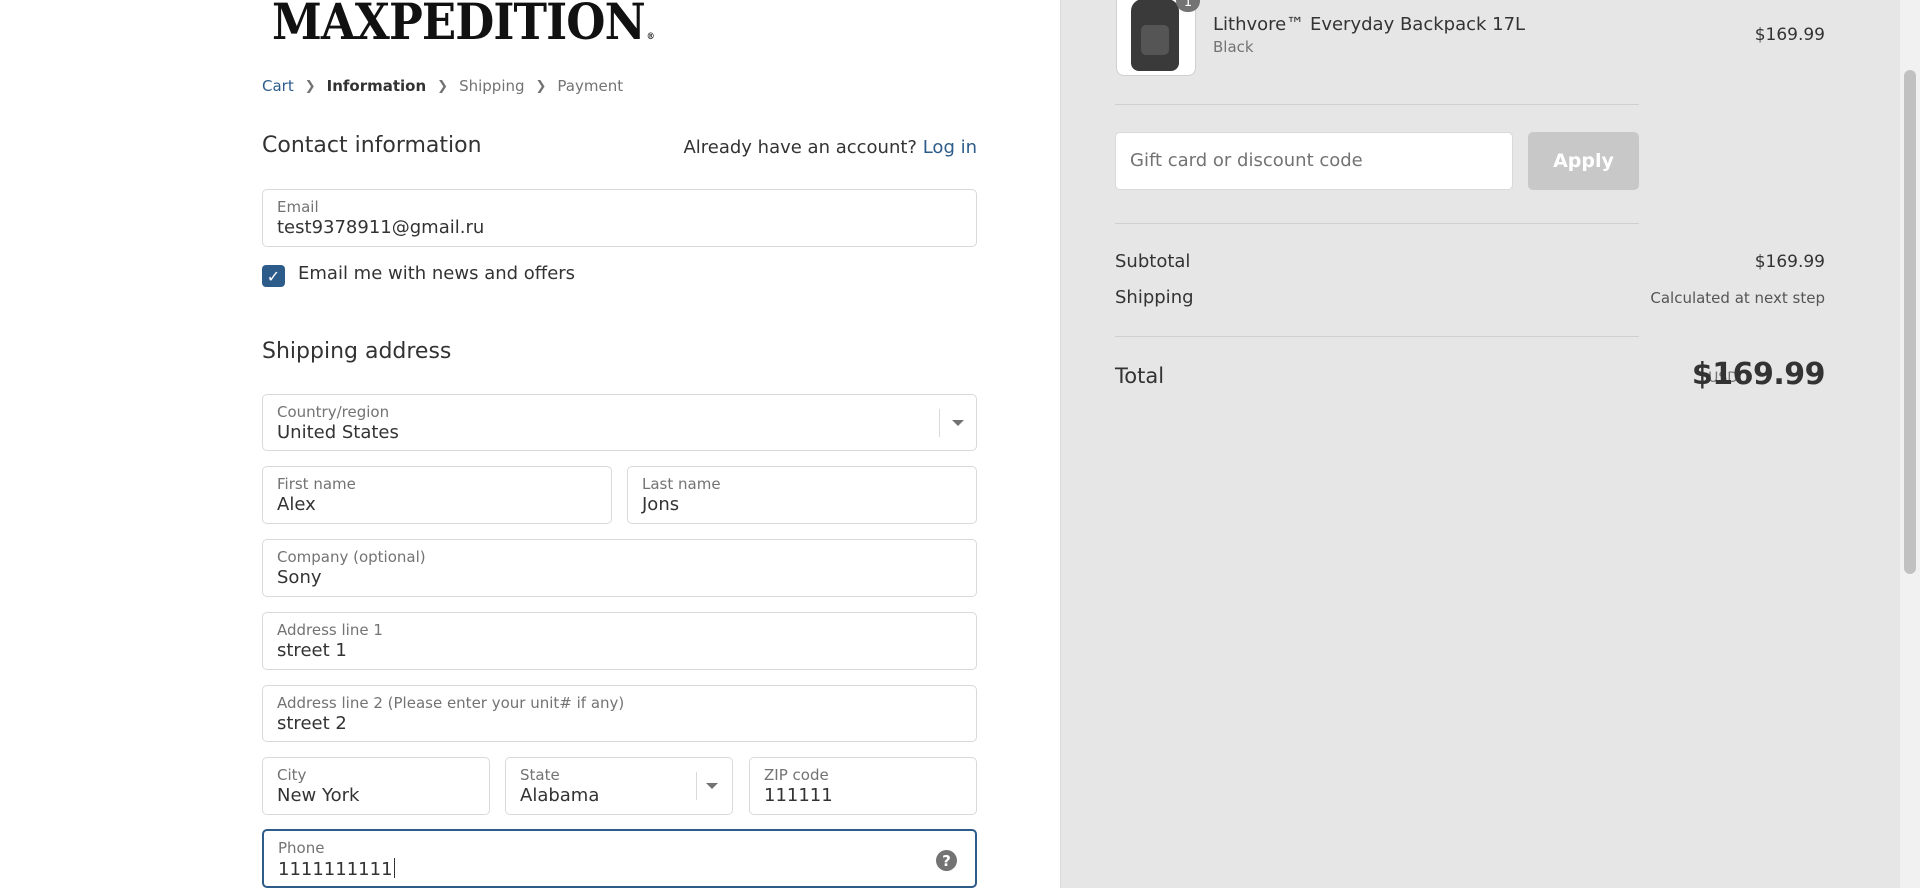  I want to click on backpack-image, so click(1155, 35).